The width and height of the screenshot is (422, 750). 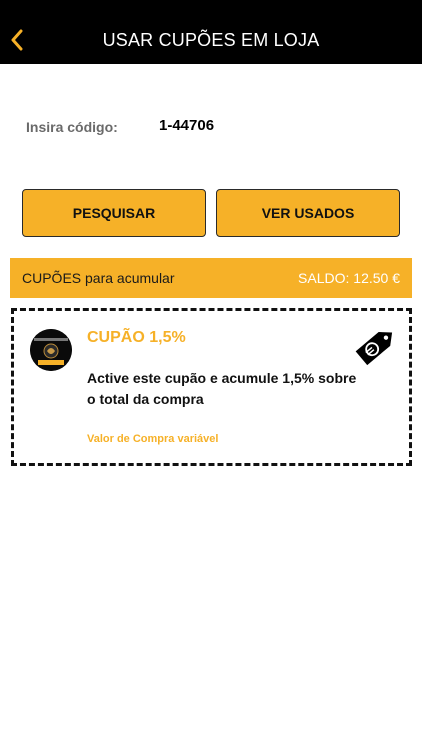 I want to click on code-input, so click(x=259, y=125).